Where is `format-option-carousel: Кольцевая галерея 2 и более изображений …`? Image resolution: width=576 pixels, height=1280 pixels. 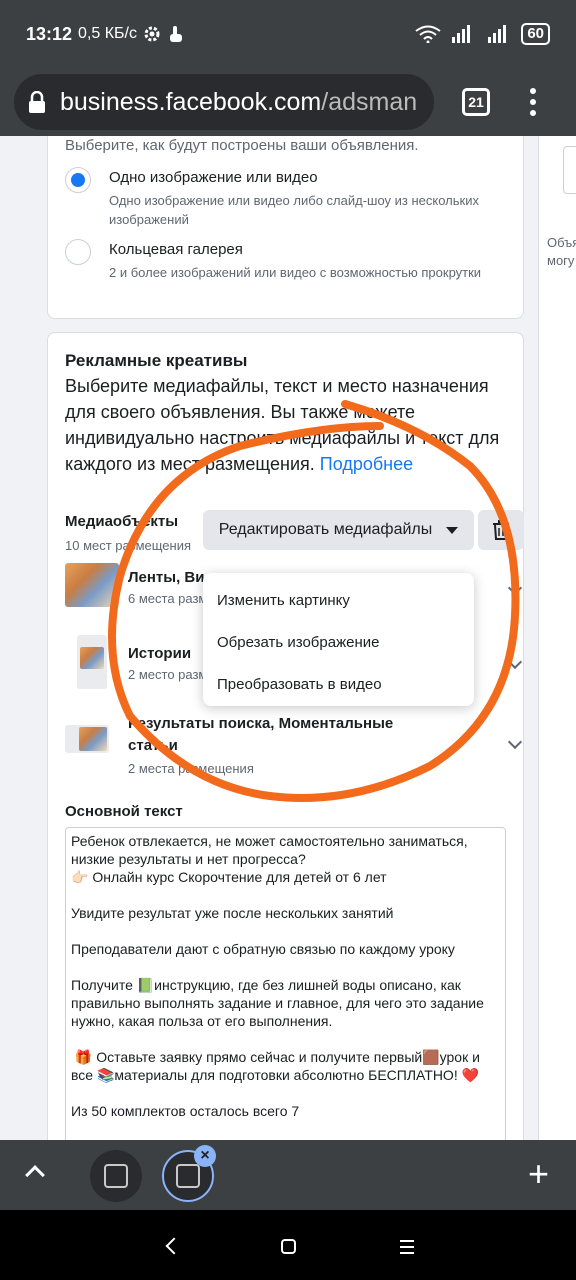
format-option-carousel: Кольцевая галерея 2 и более изображений … is located at coordinates (287, 260).